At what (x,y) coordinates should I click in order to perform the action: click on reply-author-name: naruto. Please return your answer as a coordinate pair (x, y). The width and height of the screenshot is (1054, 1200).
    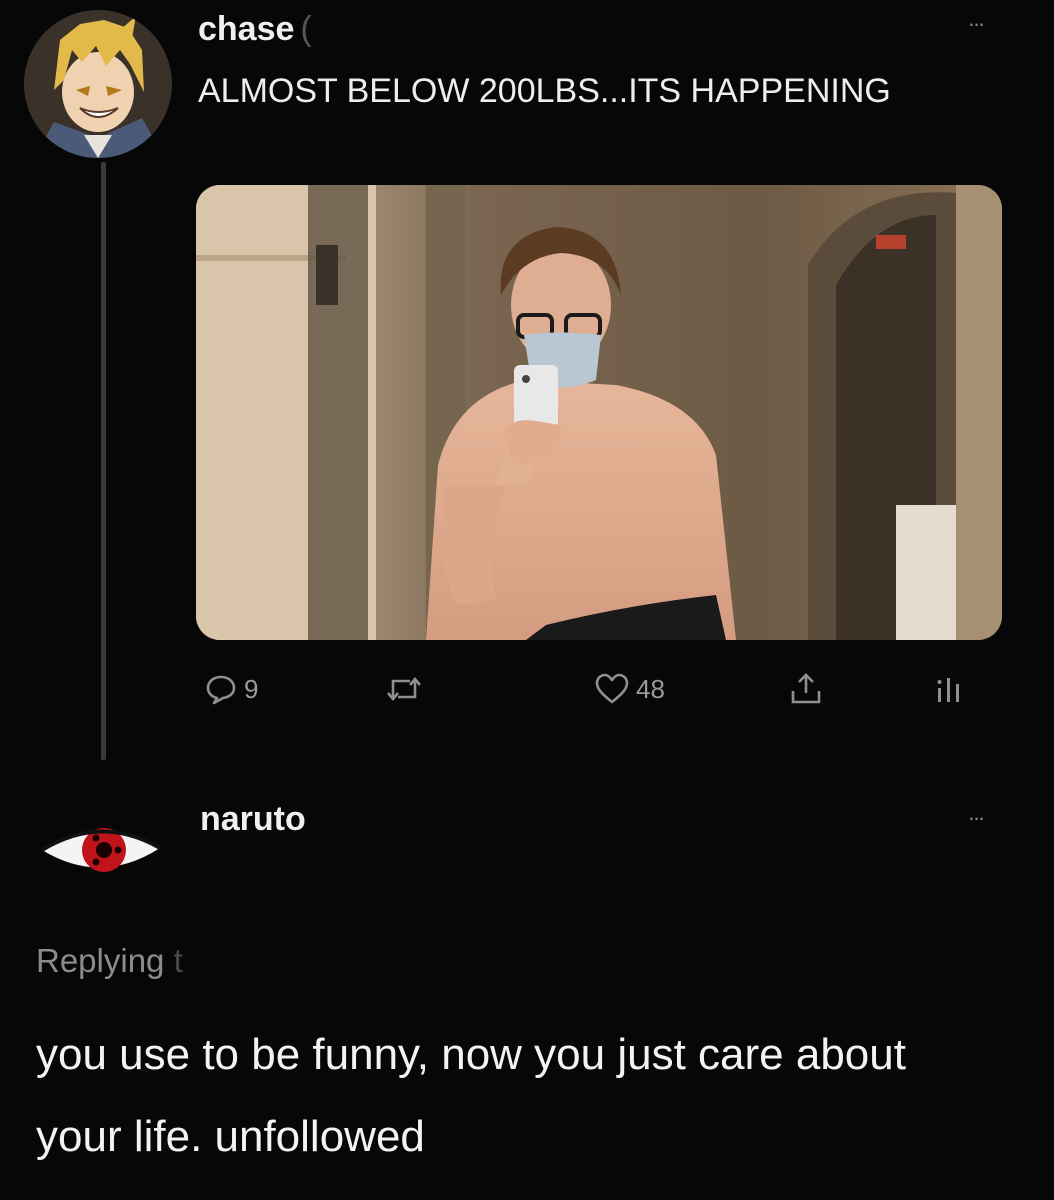
    Looking at the image, I should click on (253, 819).